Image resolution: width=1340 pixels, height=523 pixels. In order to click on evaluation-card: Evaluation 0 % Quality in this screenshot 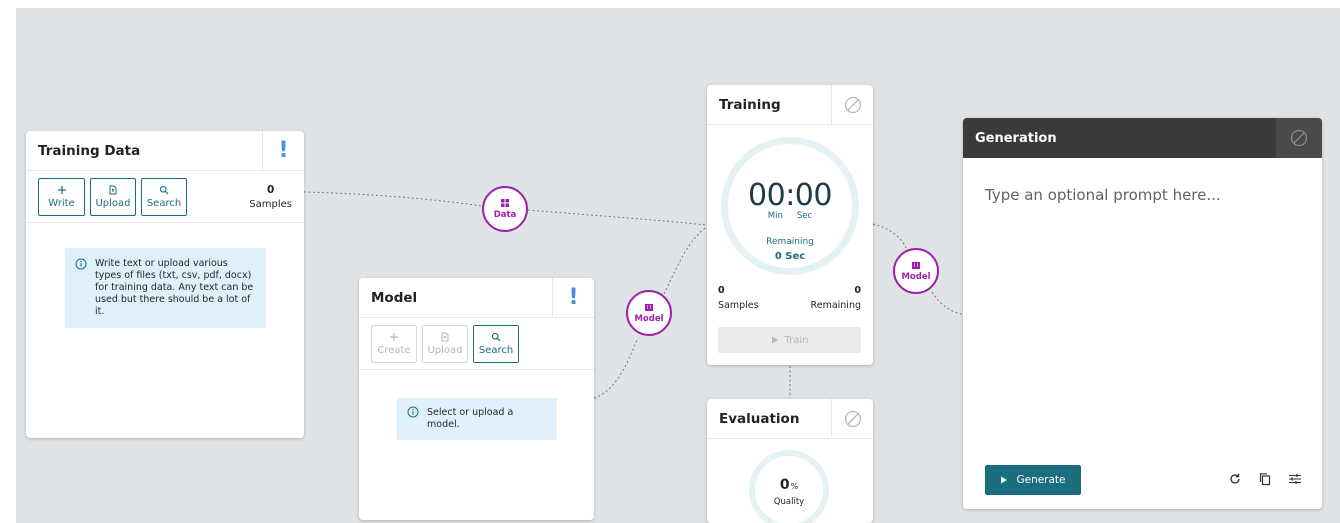, I will do `click(790, 461)`.